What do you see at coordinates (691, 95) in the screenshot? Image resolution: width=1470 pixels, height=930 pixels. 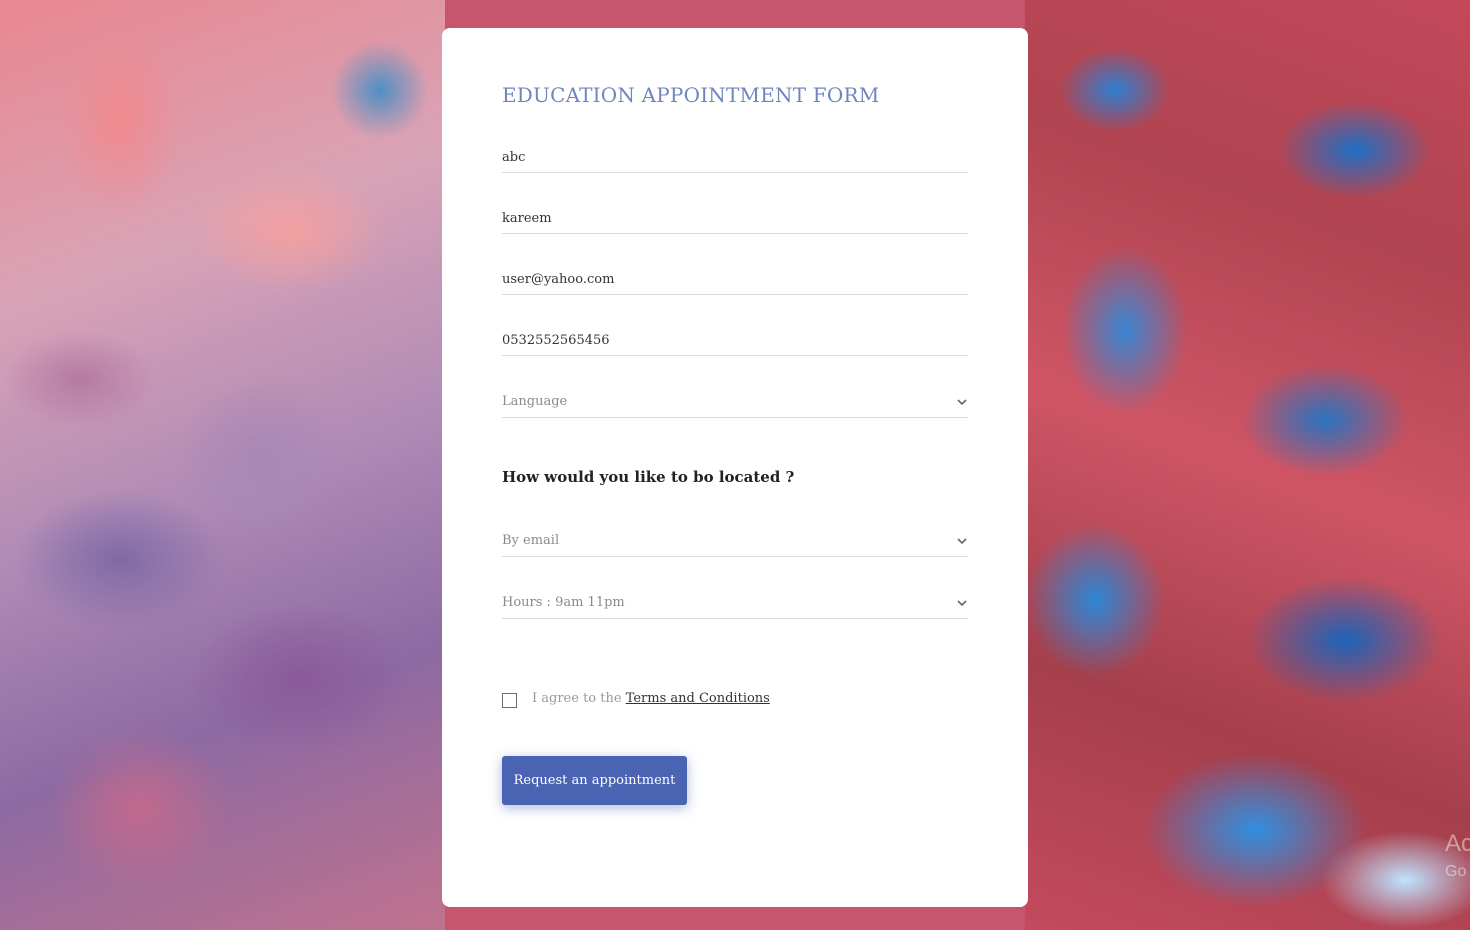 I see `form-title: EDUCATION APPOINTMENT FORM` at bounding box center [691, 95].